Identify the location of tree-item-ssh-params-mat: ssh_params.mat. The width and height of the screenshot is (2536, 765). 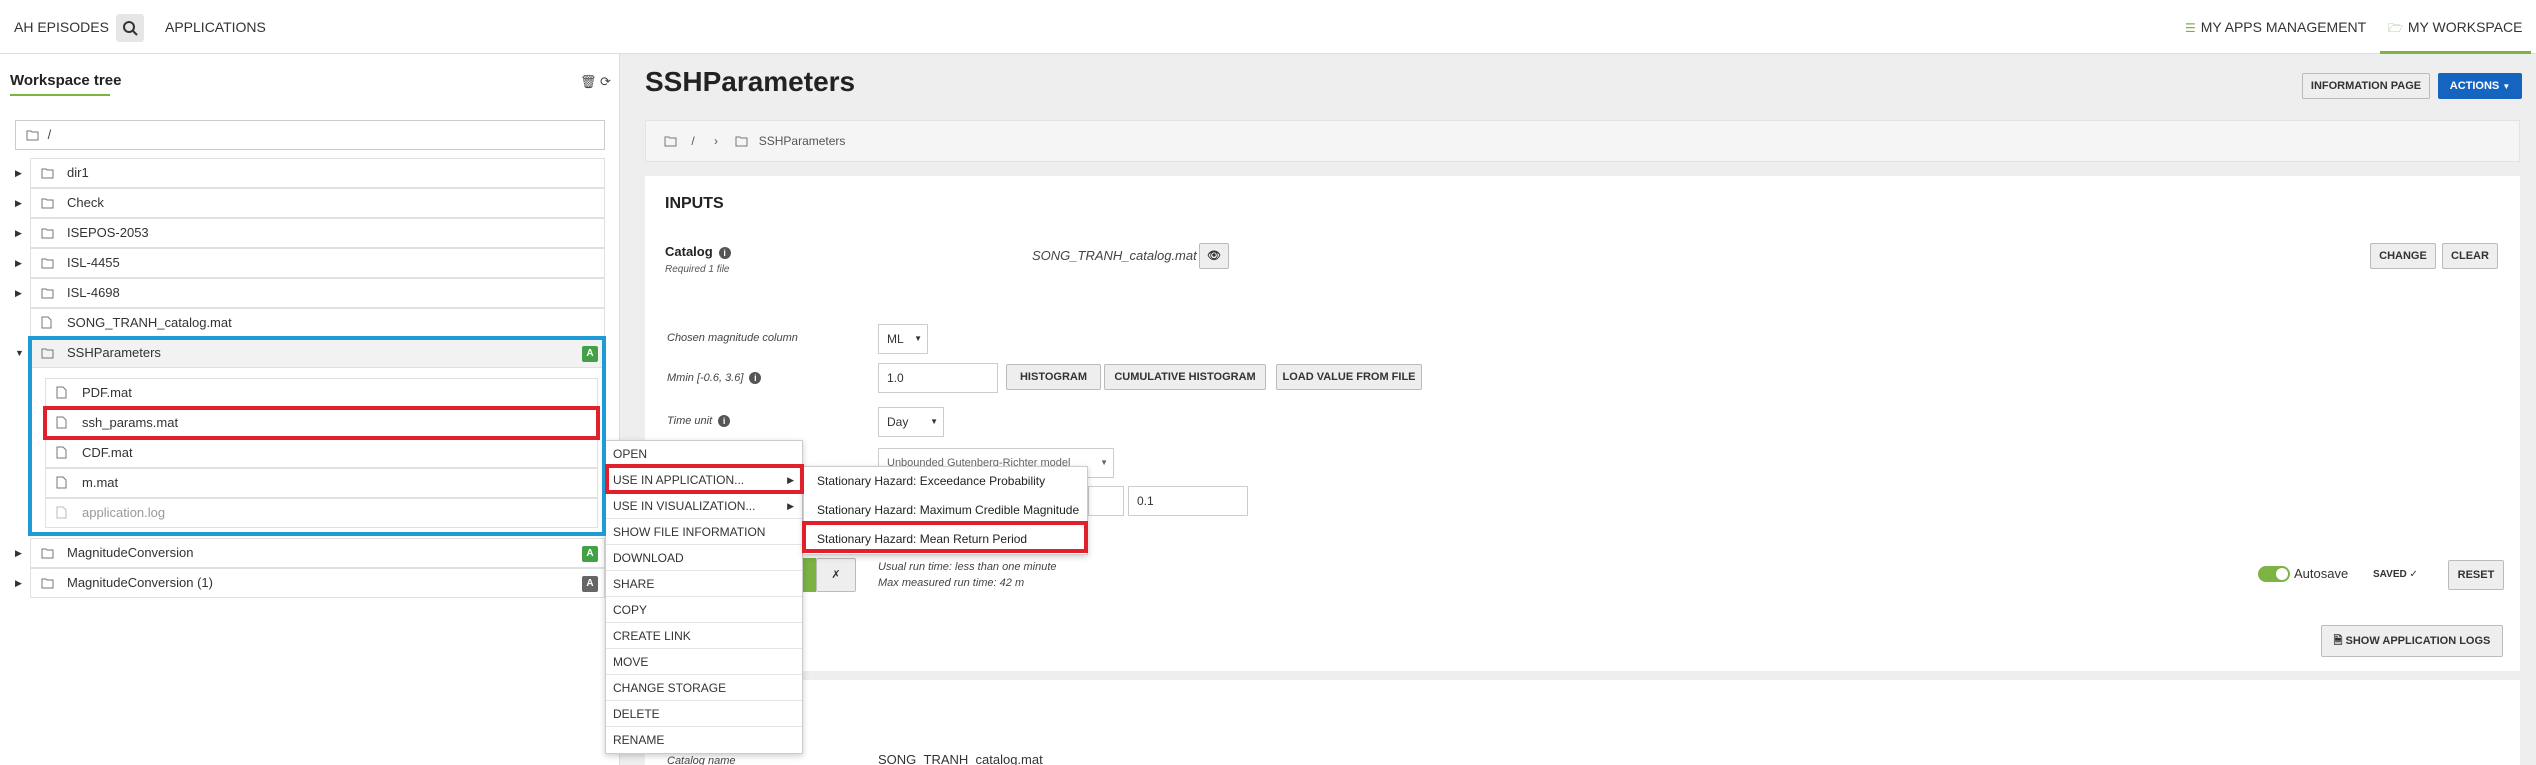
(321, 423).